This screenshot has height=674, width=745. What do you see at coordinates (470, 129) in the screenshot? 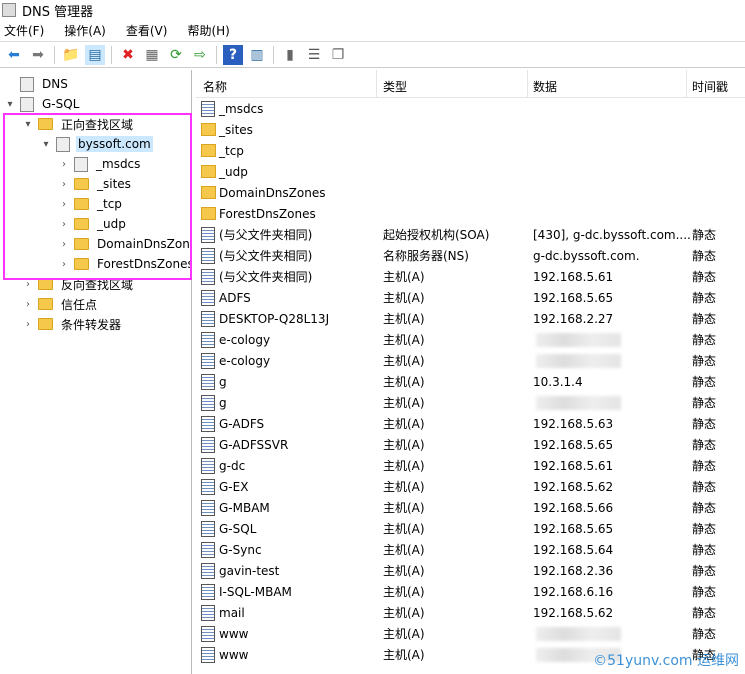
I see `record-row: _sites` at bounding box center [470, 129].